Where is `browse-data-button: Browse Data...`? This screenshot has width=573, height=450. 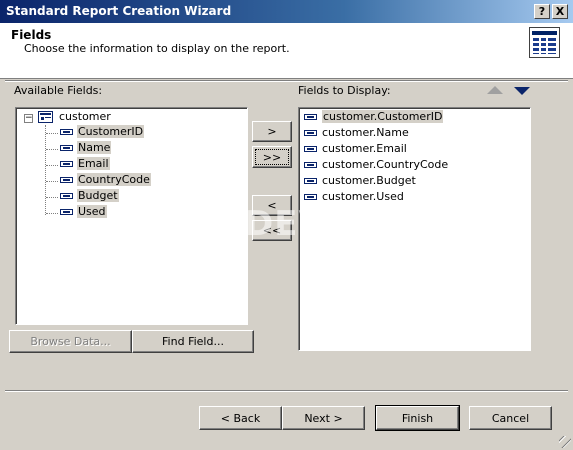
browse-data-button: Browse Data... is located at coordinates (70, 341).